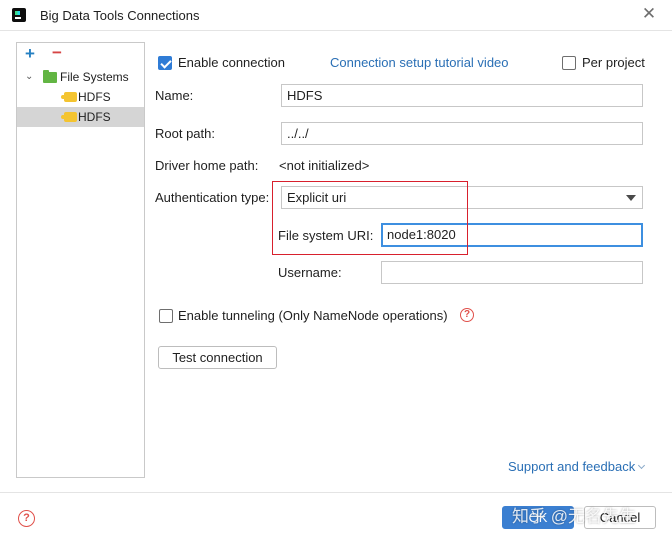  I want to click on auth-type-label: Authentication type:, so click(212, 197).